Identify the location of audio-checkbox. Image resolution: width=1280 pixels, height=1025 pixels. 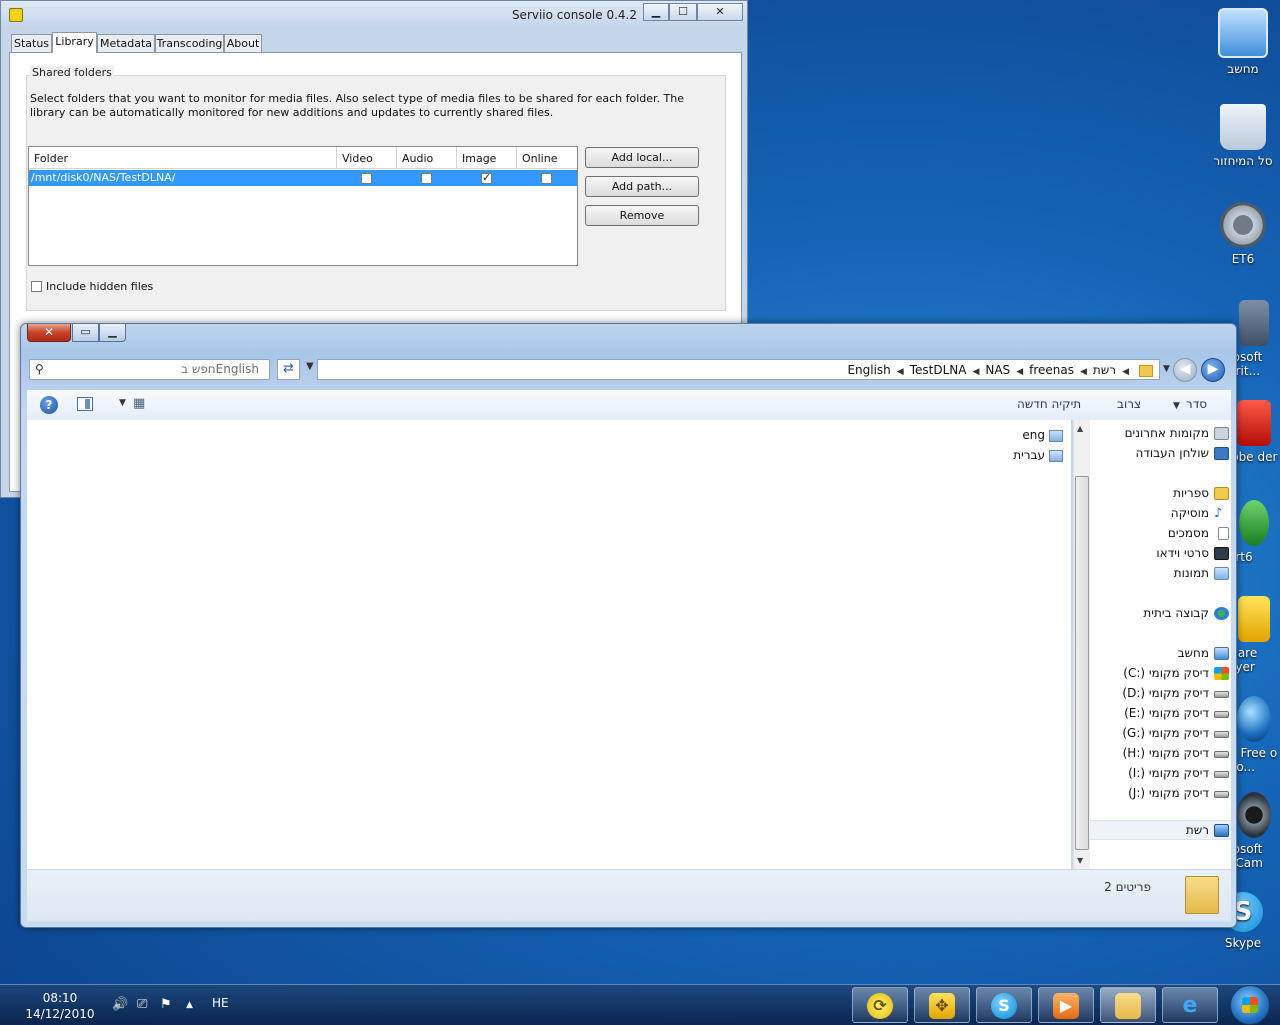
(426, 178).